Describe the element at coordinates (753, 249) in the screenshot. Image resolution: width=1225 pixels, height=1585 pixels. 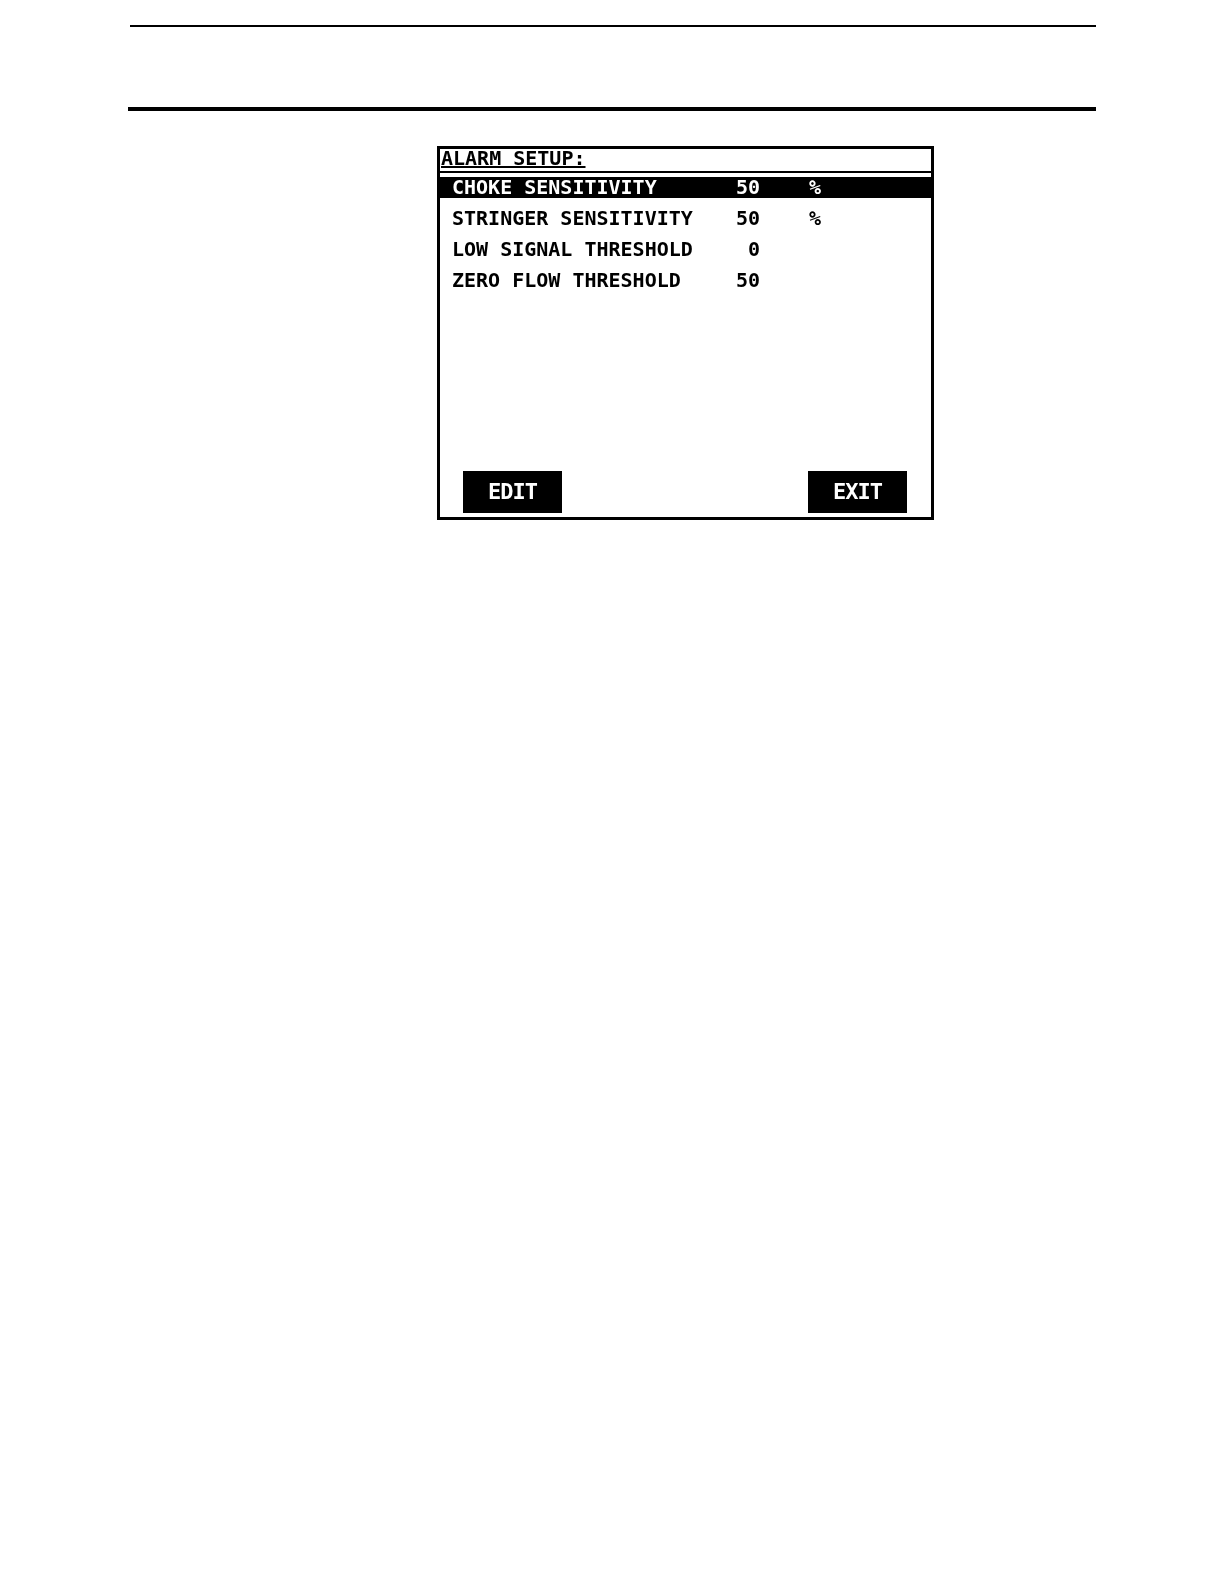
I see `setting-value: 0` at that location.